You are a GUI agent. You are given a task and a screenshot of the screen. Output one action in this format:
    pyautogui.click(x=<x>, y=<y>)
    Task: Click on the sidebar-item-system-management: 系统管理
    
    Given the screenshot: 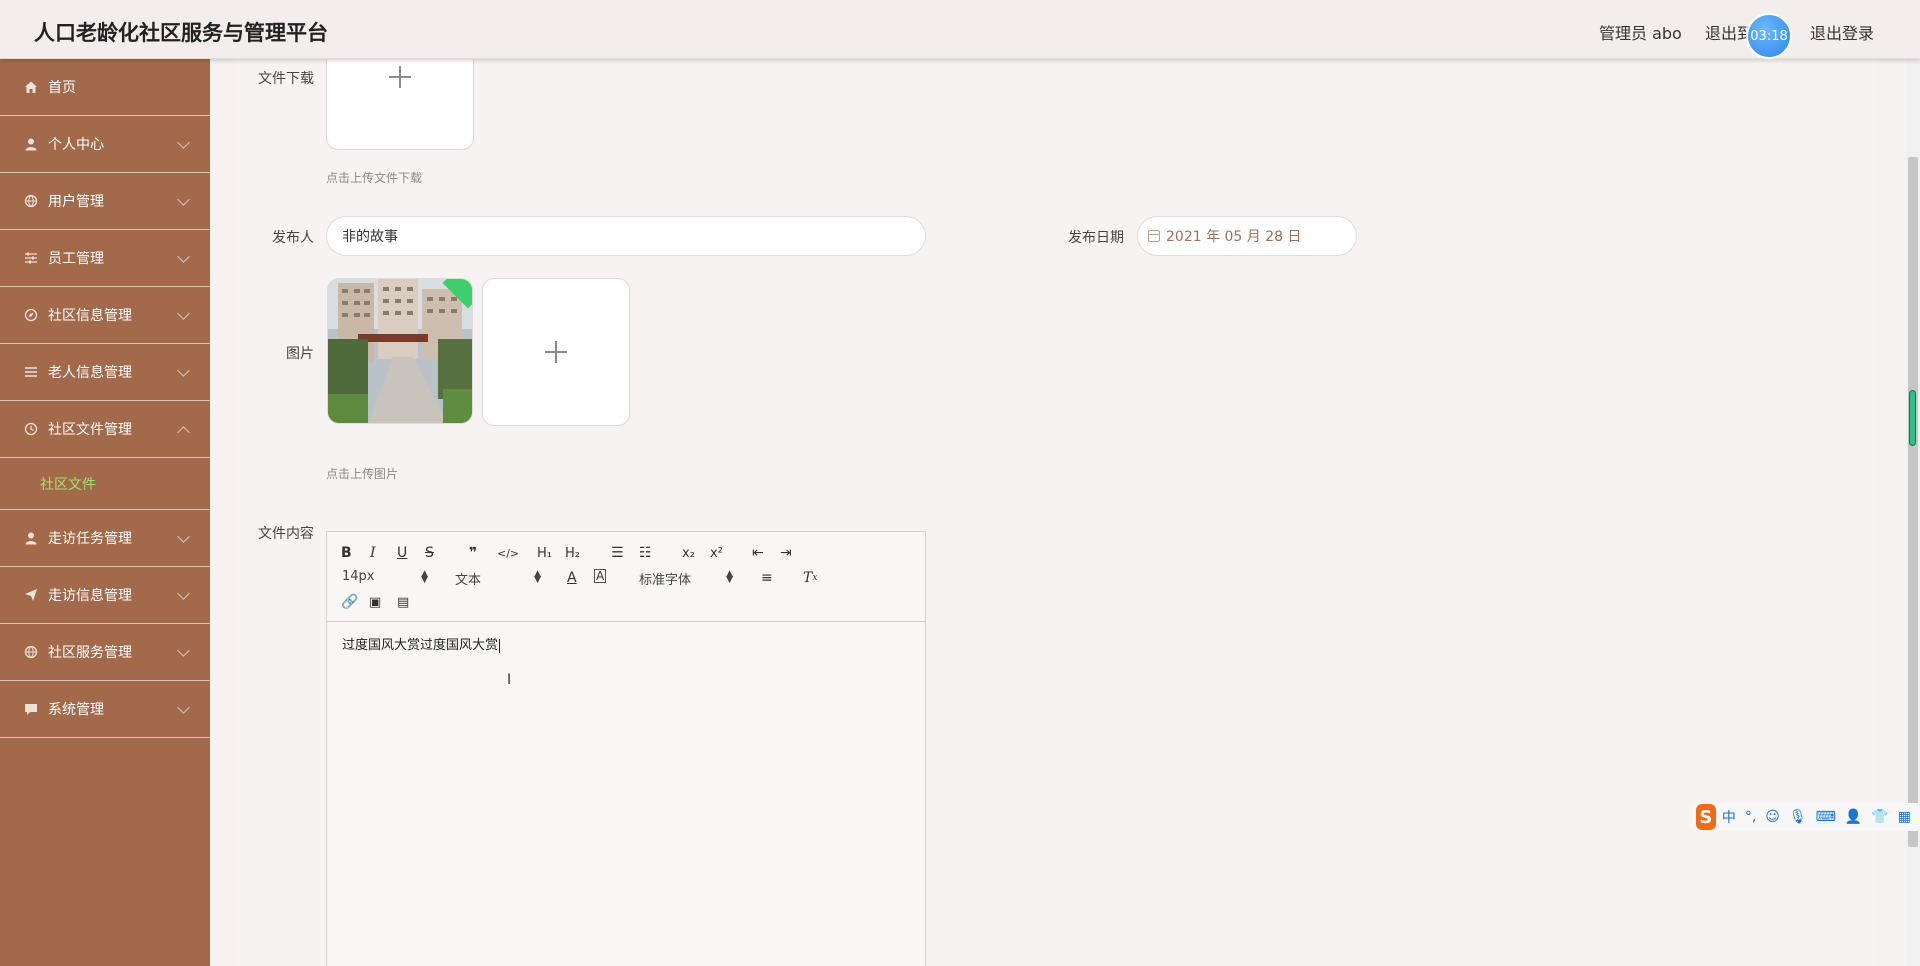 What is the action you would take?
    pyautogui.click(x=105, y=709)
    